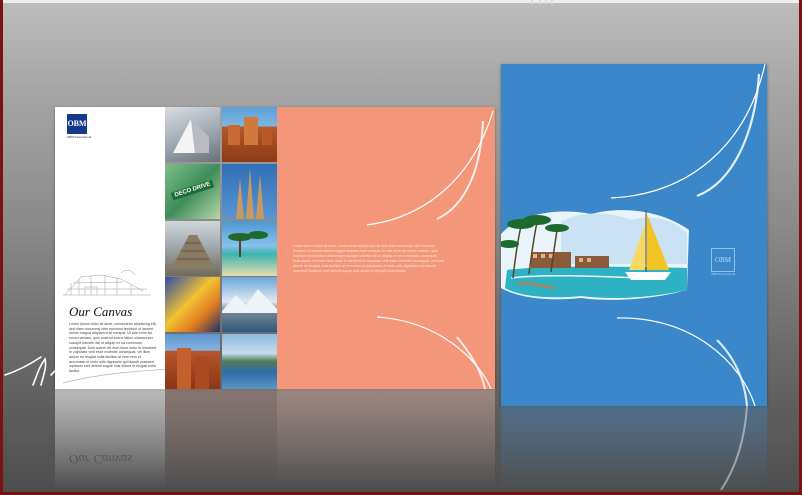 The image size is (802, 495). What do you see at coordinates (77, 124) in the screenshot?
I see `obm-logo: OBM` at bounding box center [77, 124].